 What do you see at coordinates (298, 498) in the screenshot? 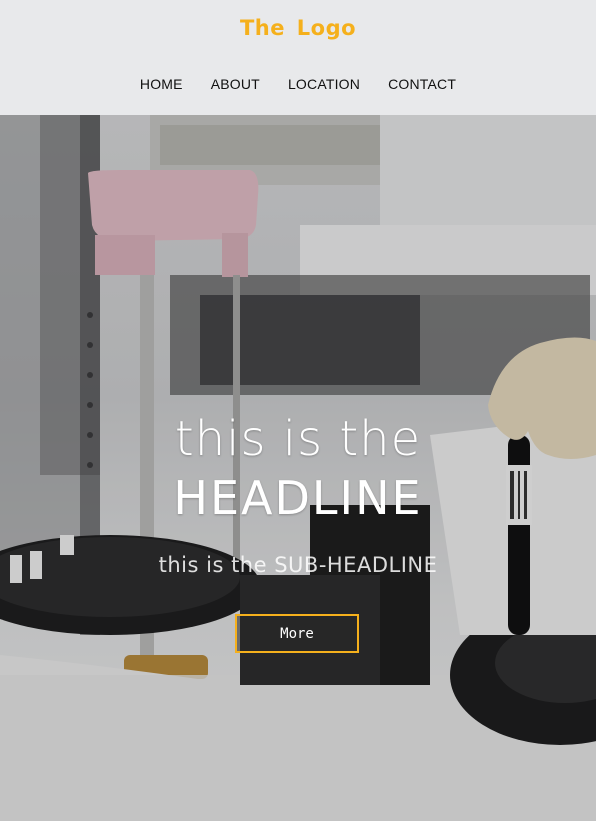
I see `hero-headline-line2: HEADLINE` at bounding box center [298, 498].